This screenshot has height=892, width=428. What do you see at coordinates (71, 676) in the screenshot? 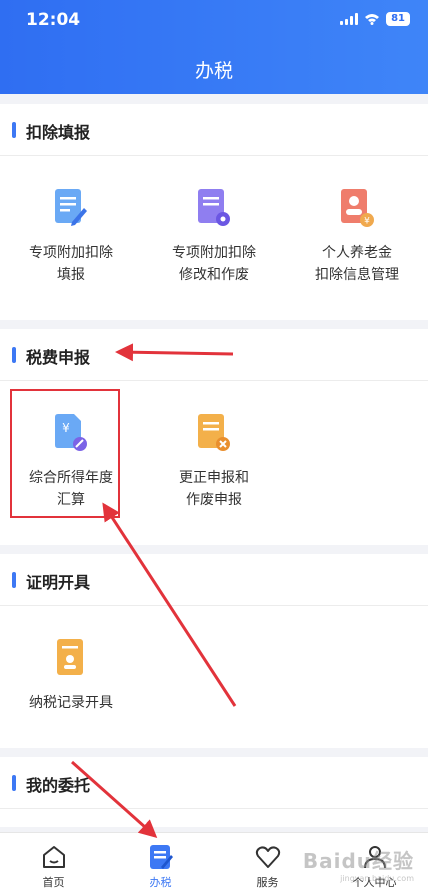
I see `tile-tax-record: 纳税记录开具` at bounding box center [71, 676].